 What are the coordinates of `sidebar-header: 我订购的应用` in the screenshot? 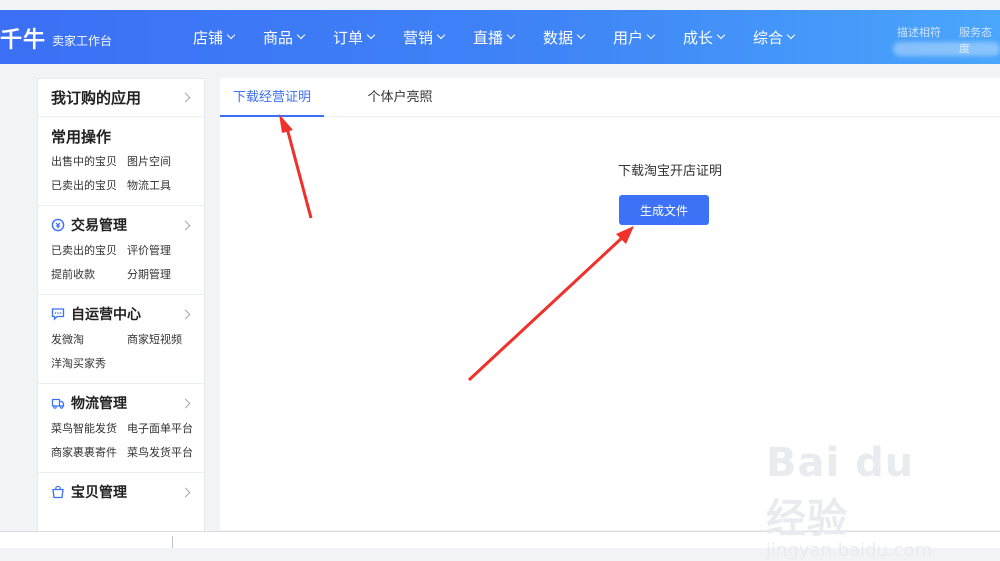 It's located at (121, 98).